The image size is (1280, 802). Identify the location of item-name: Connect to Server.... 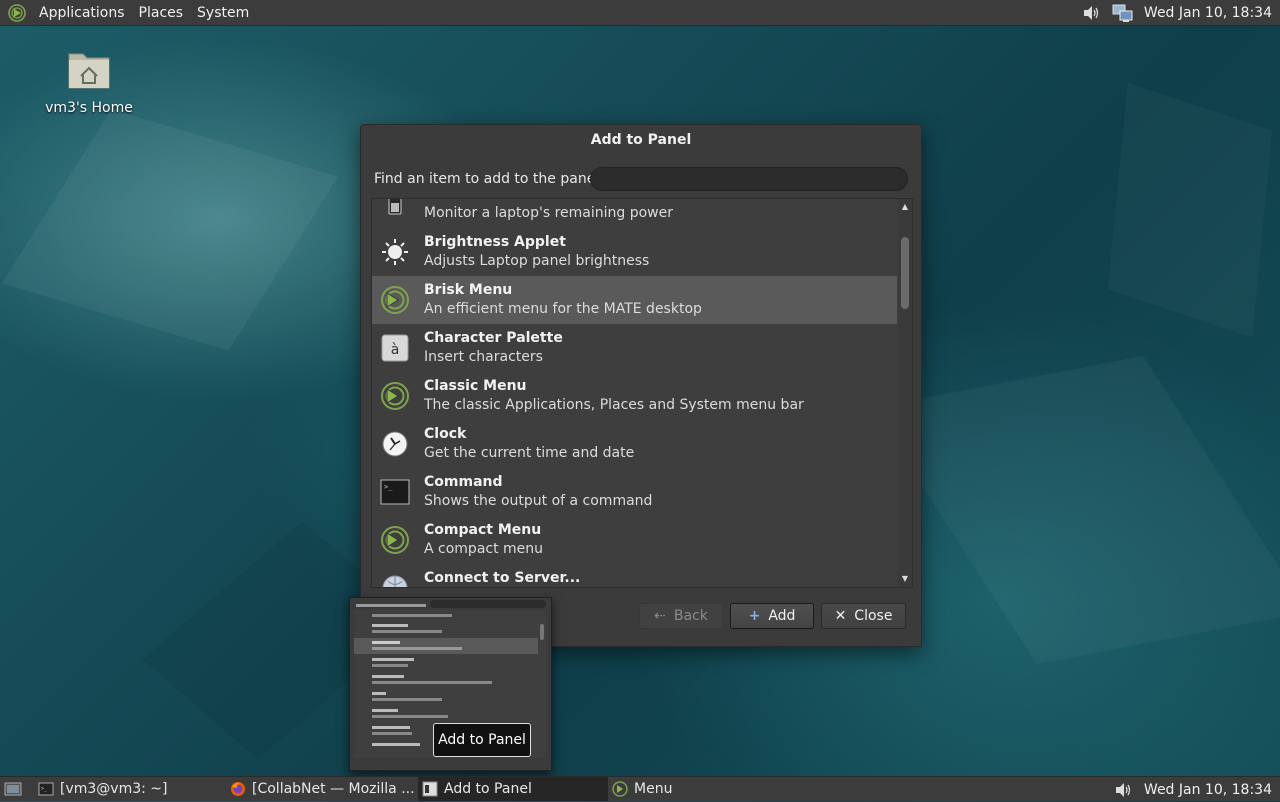
(502, 578).